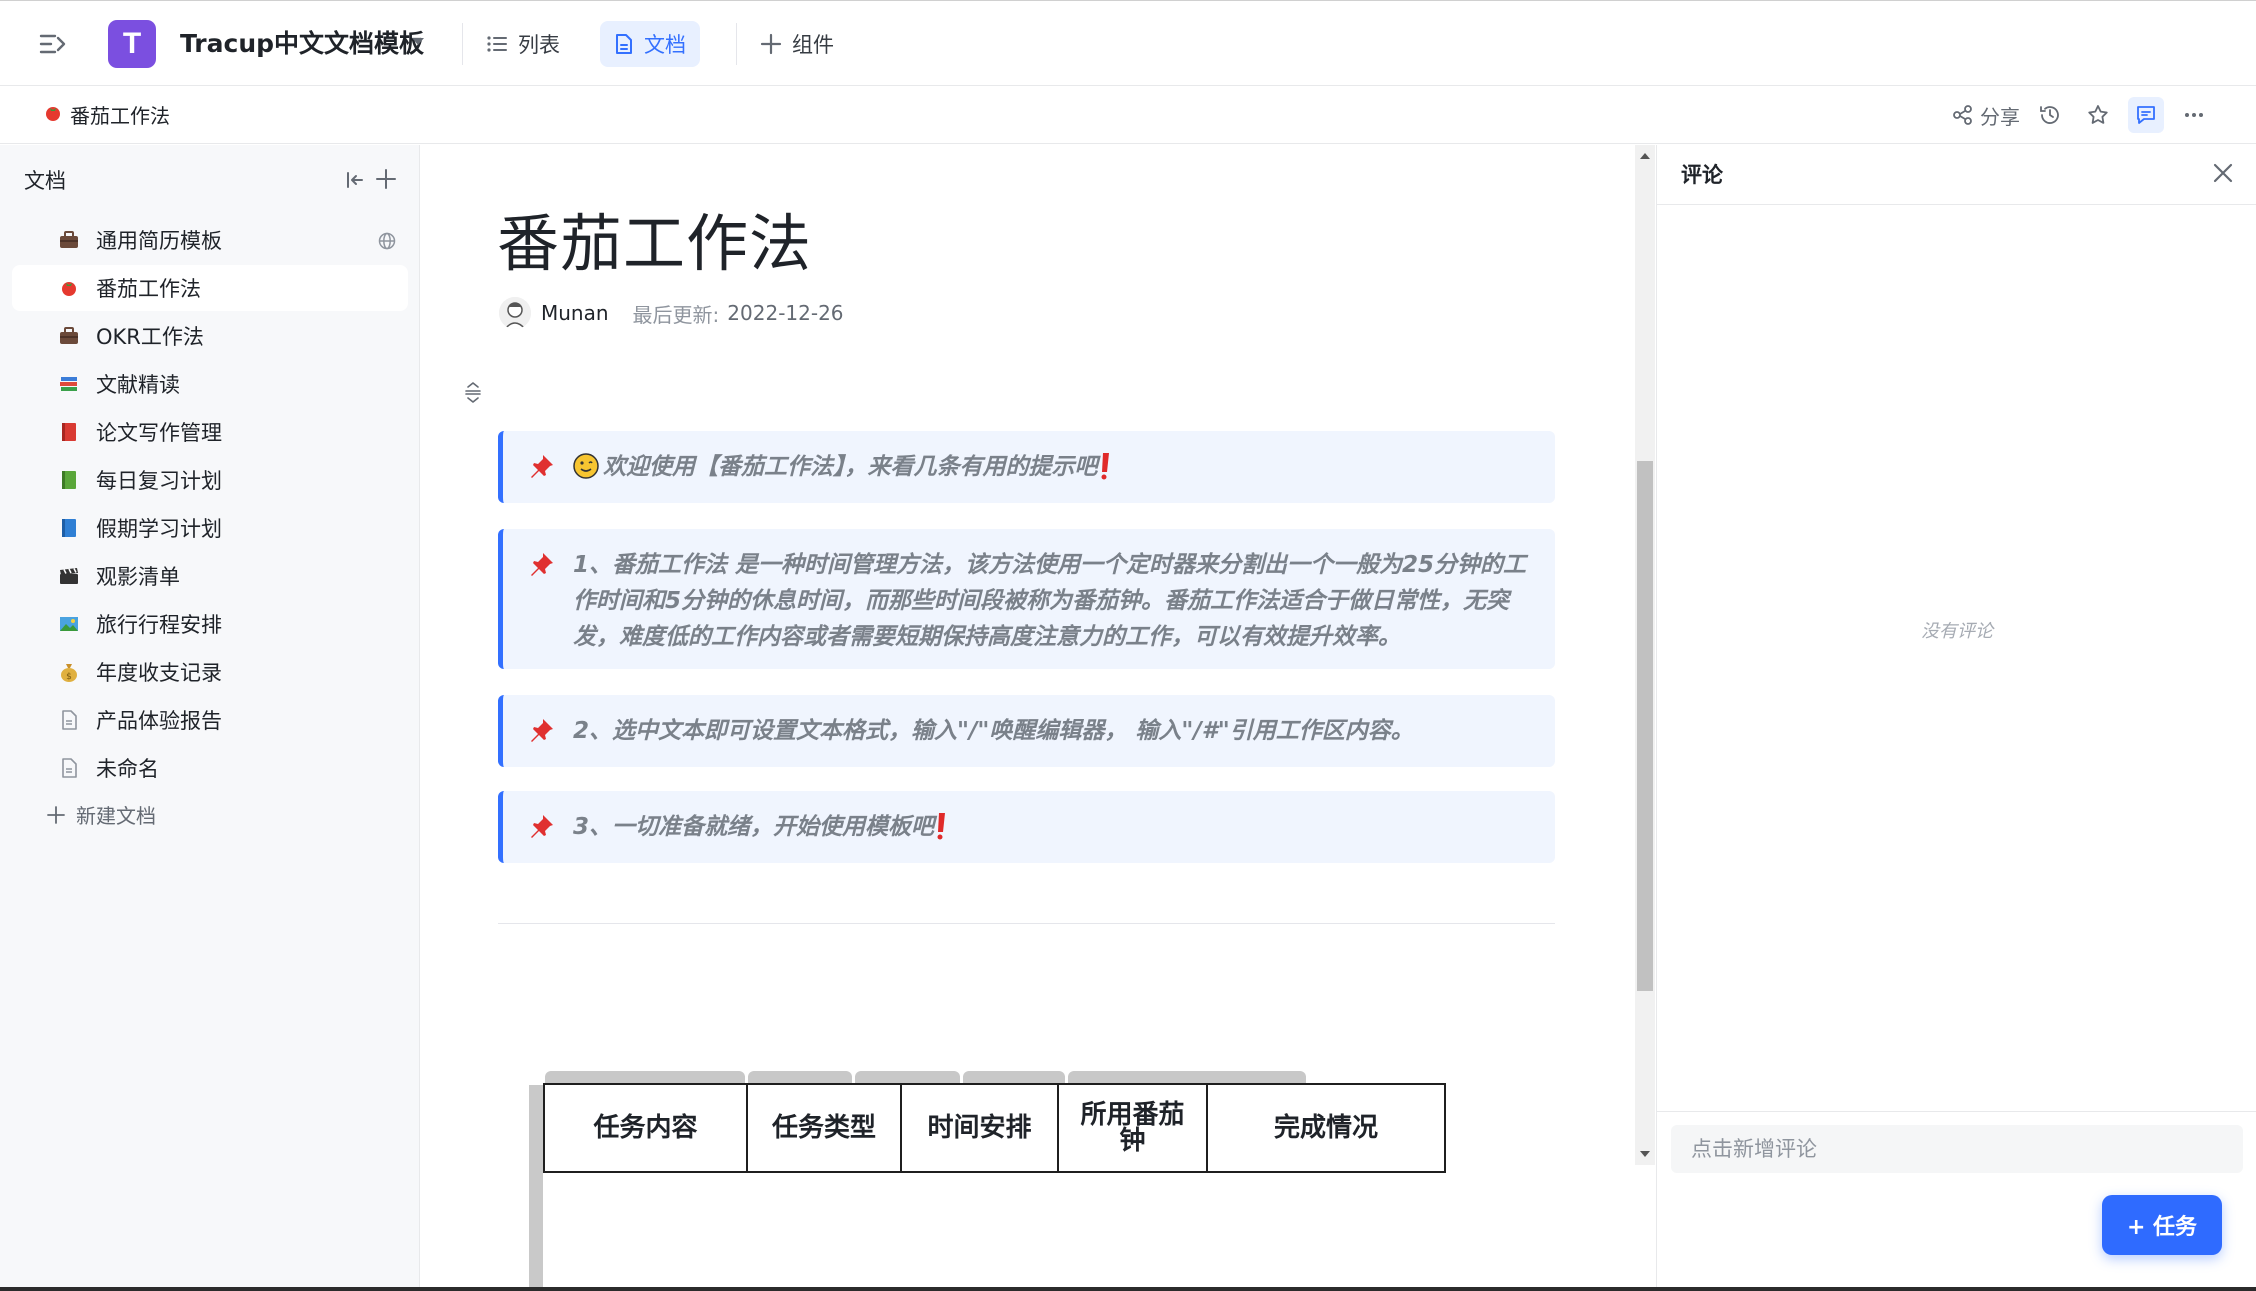  Describe the element at coordinates (824, 1128) in the screenshot. I see `table-header-cell: 任务类型` at that location.